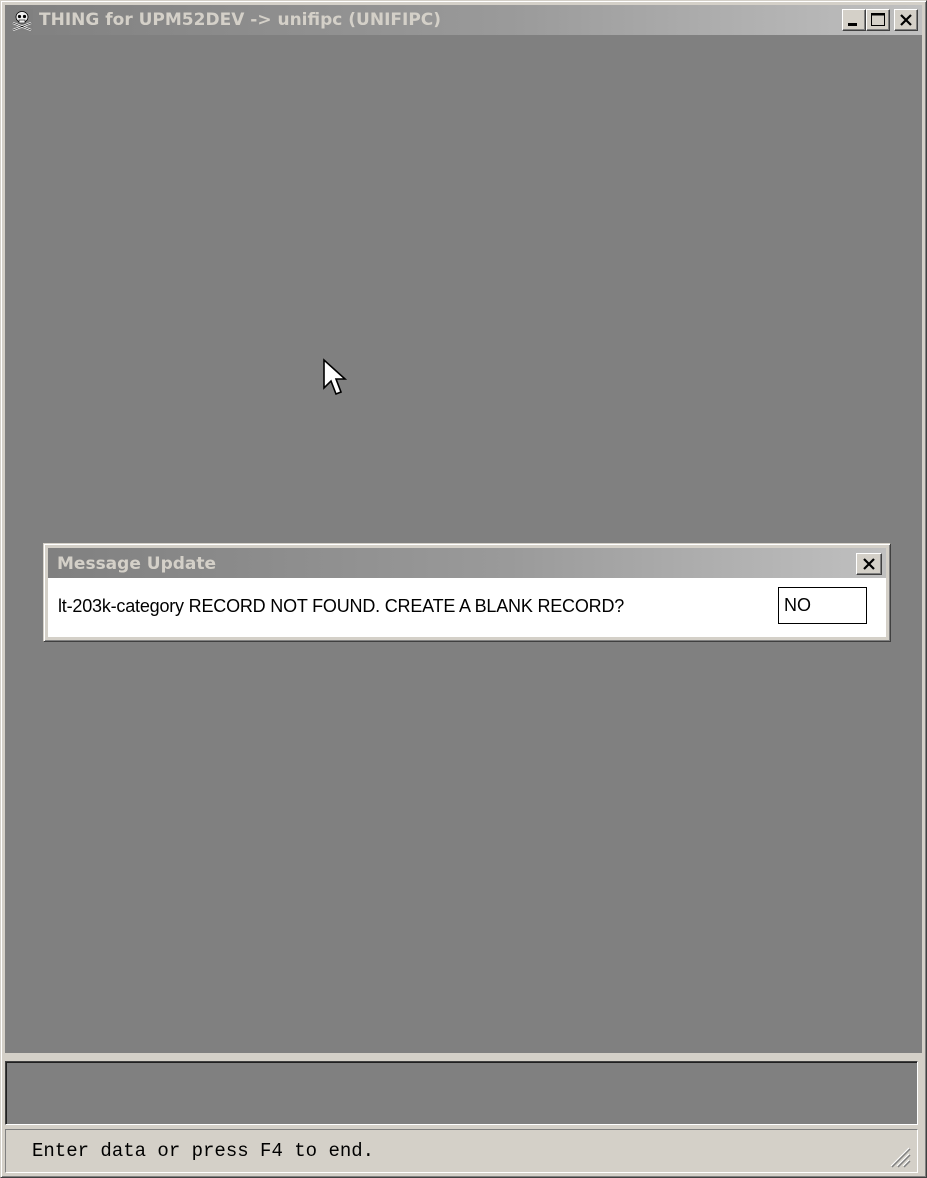 The height and width of the screenshot is (1178, 927). I want to click on maximize-button, so click(878, 20).